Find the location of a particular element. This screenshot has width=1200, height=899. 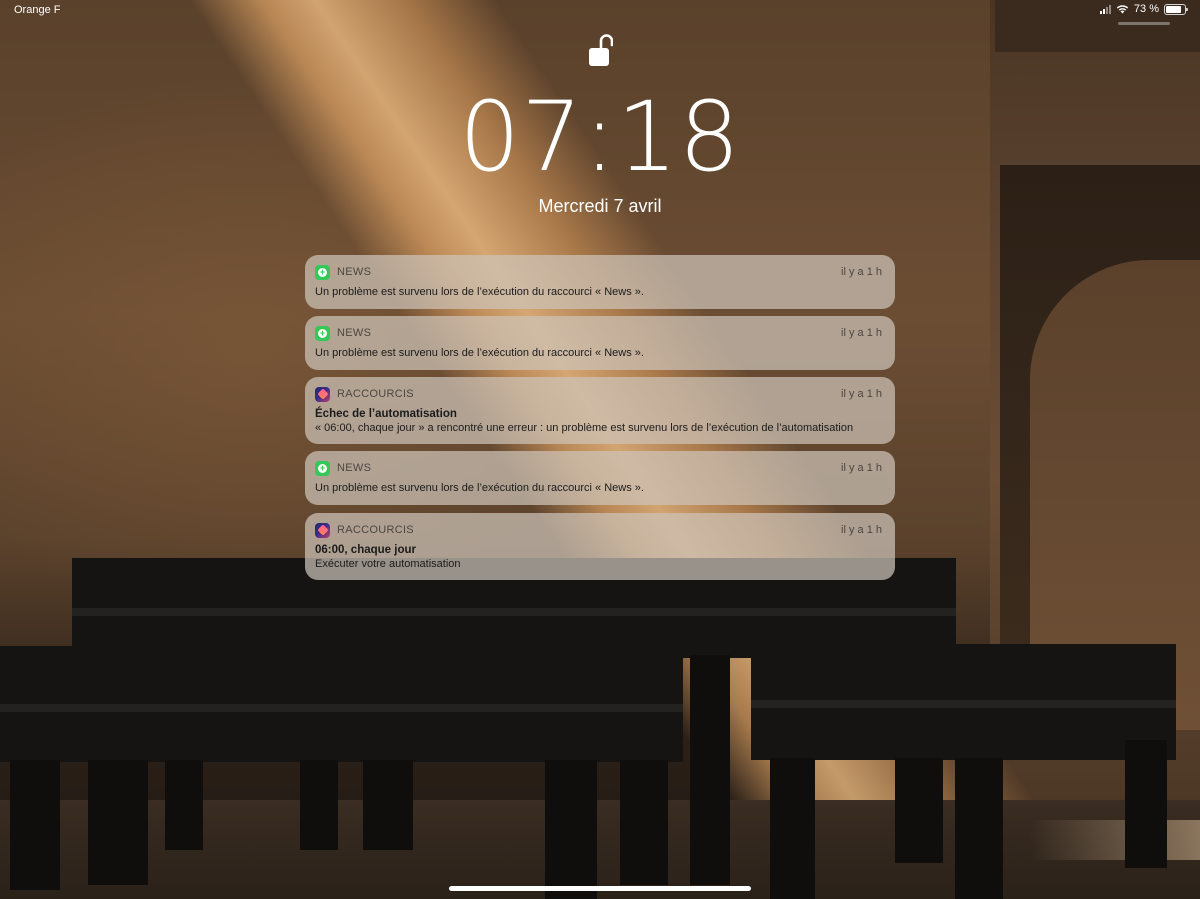

lock-screen-time: 07:18 is located at coordinates (600, 137).